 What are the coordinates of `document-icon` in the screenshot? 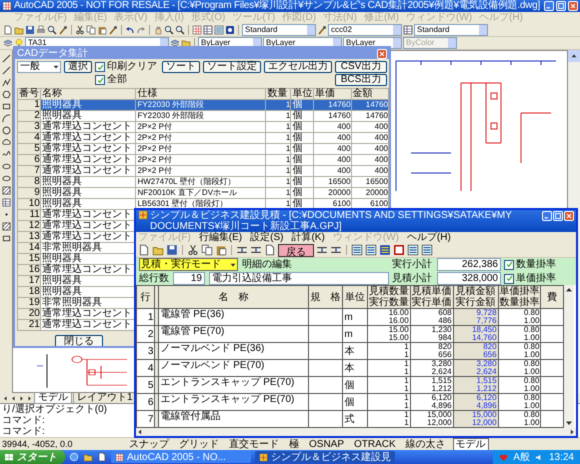 It's located at (102, 457).